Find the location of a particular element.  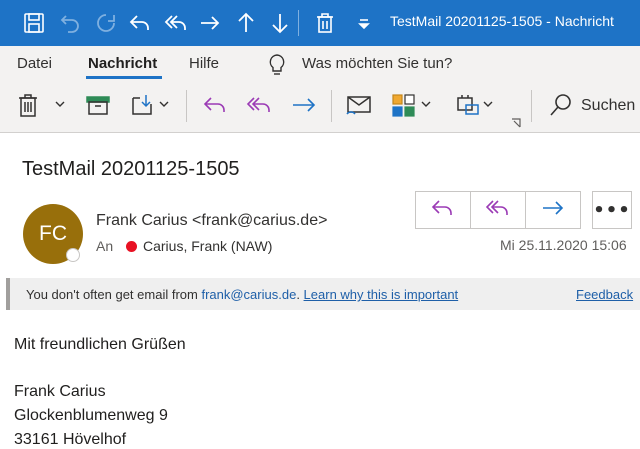

window-title: TestMail 20201125-1505 - Nachricht is located at coordinates (502, 21).